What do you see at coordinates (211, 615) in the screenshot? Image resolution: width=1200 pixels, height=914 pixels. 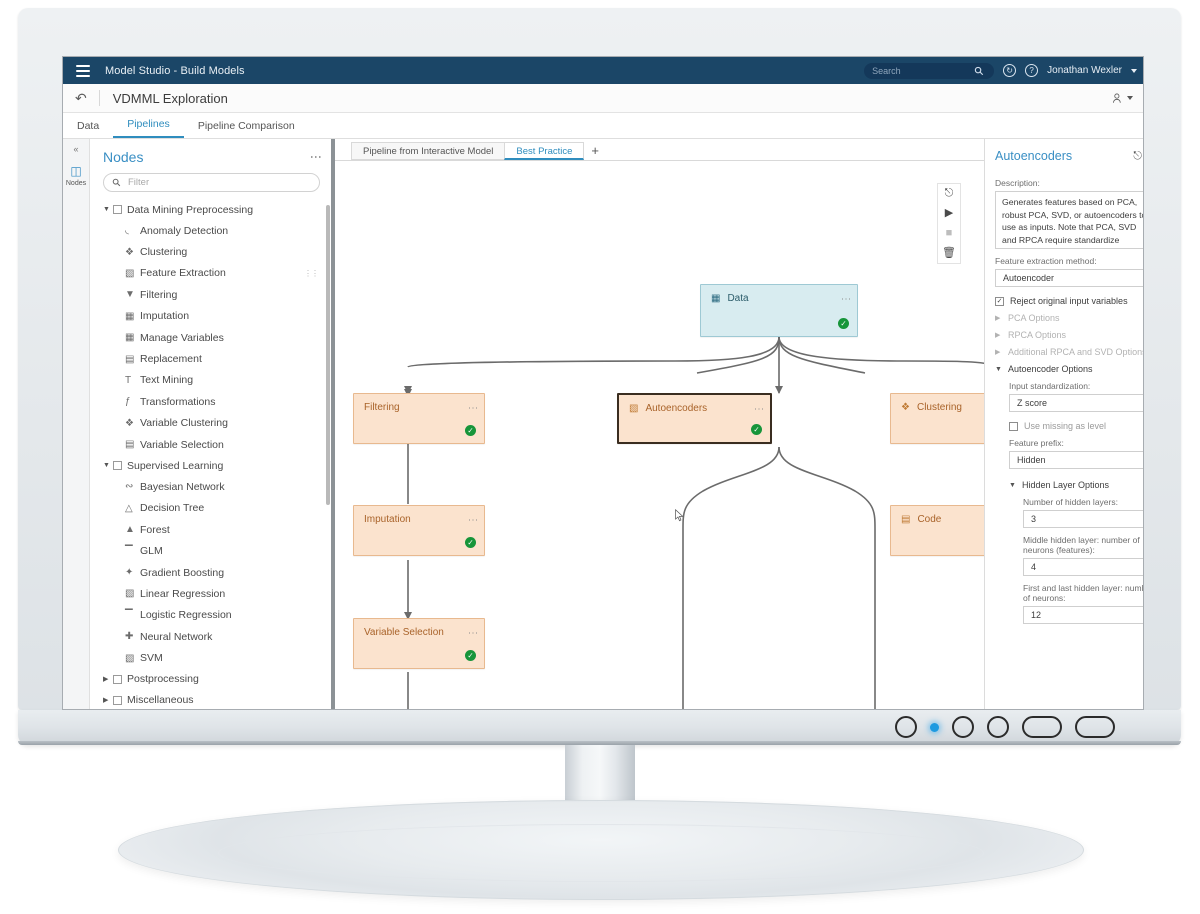 I see `tree-item-logistic-regression: ▔ Logistic Regression` at bounding box center [211, 615].